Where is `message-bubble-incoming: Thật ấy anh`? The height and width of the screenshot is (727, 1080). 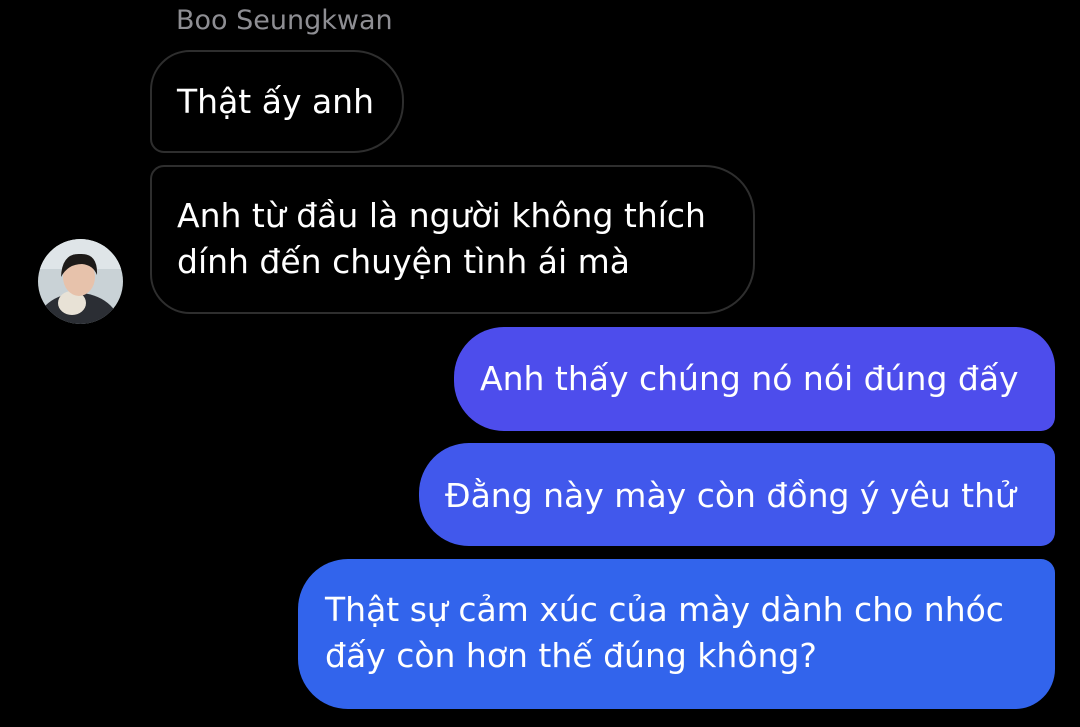 message-bubble-incoming: Thật ấy anh is located at coordinates (277, 101).